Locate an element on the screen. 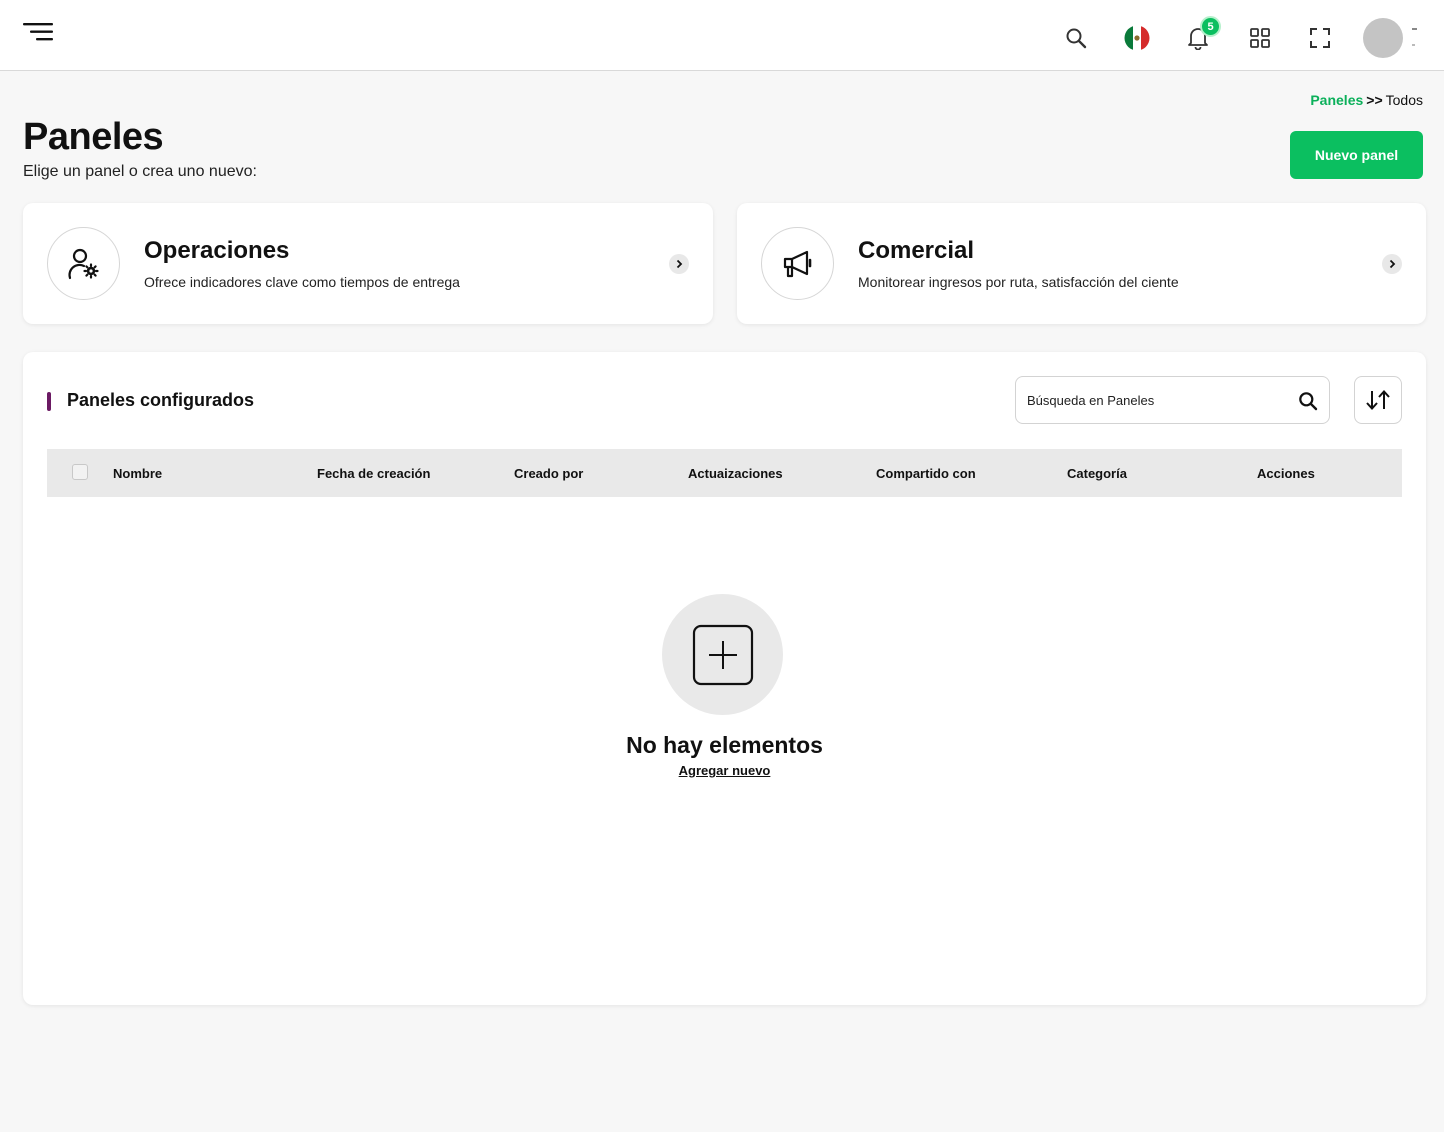 This screenshot has width=1444, height=1132. column-header-acciones: Acciones is located at coordinates (1286, 473).